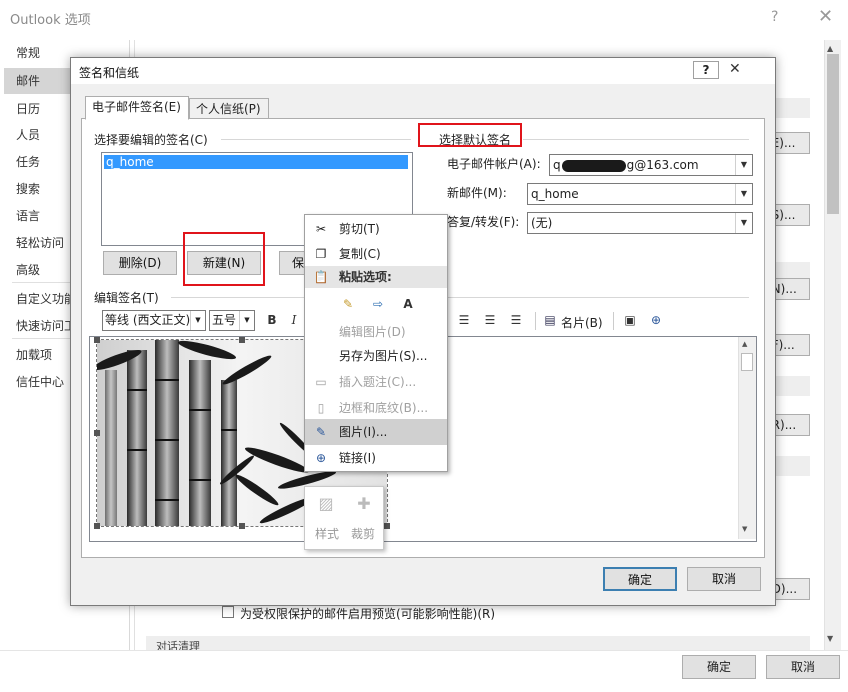  What do you see at coordinates (256, 162) in the screenshot?
I see `signature-list-item: q_home` at bounding box center [256, 162].